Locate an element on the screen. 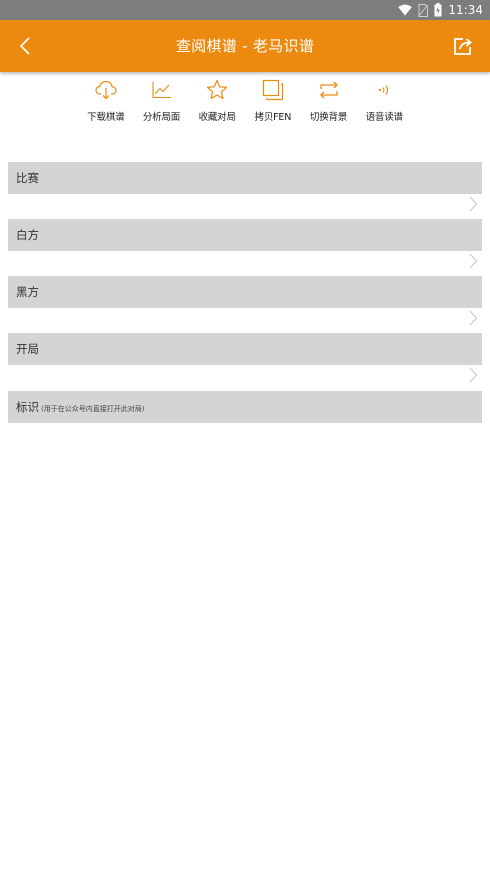  action-toolbar: 下载棋谱 分析局面 收藏对局 拷贝FEN 切换背景 语音读谱 is located at coordinates (245, 101).